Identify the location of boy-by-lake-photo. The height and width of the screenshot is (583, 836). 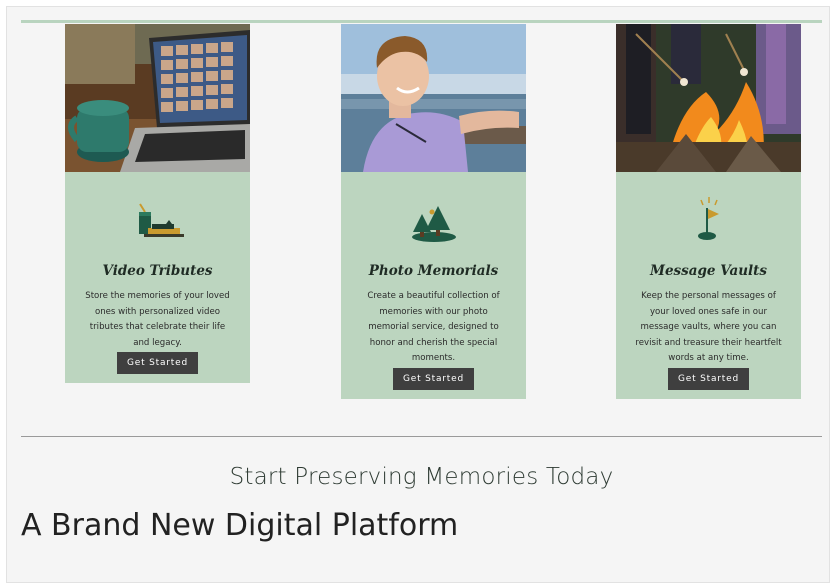
(433, 98).